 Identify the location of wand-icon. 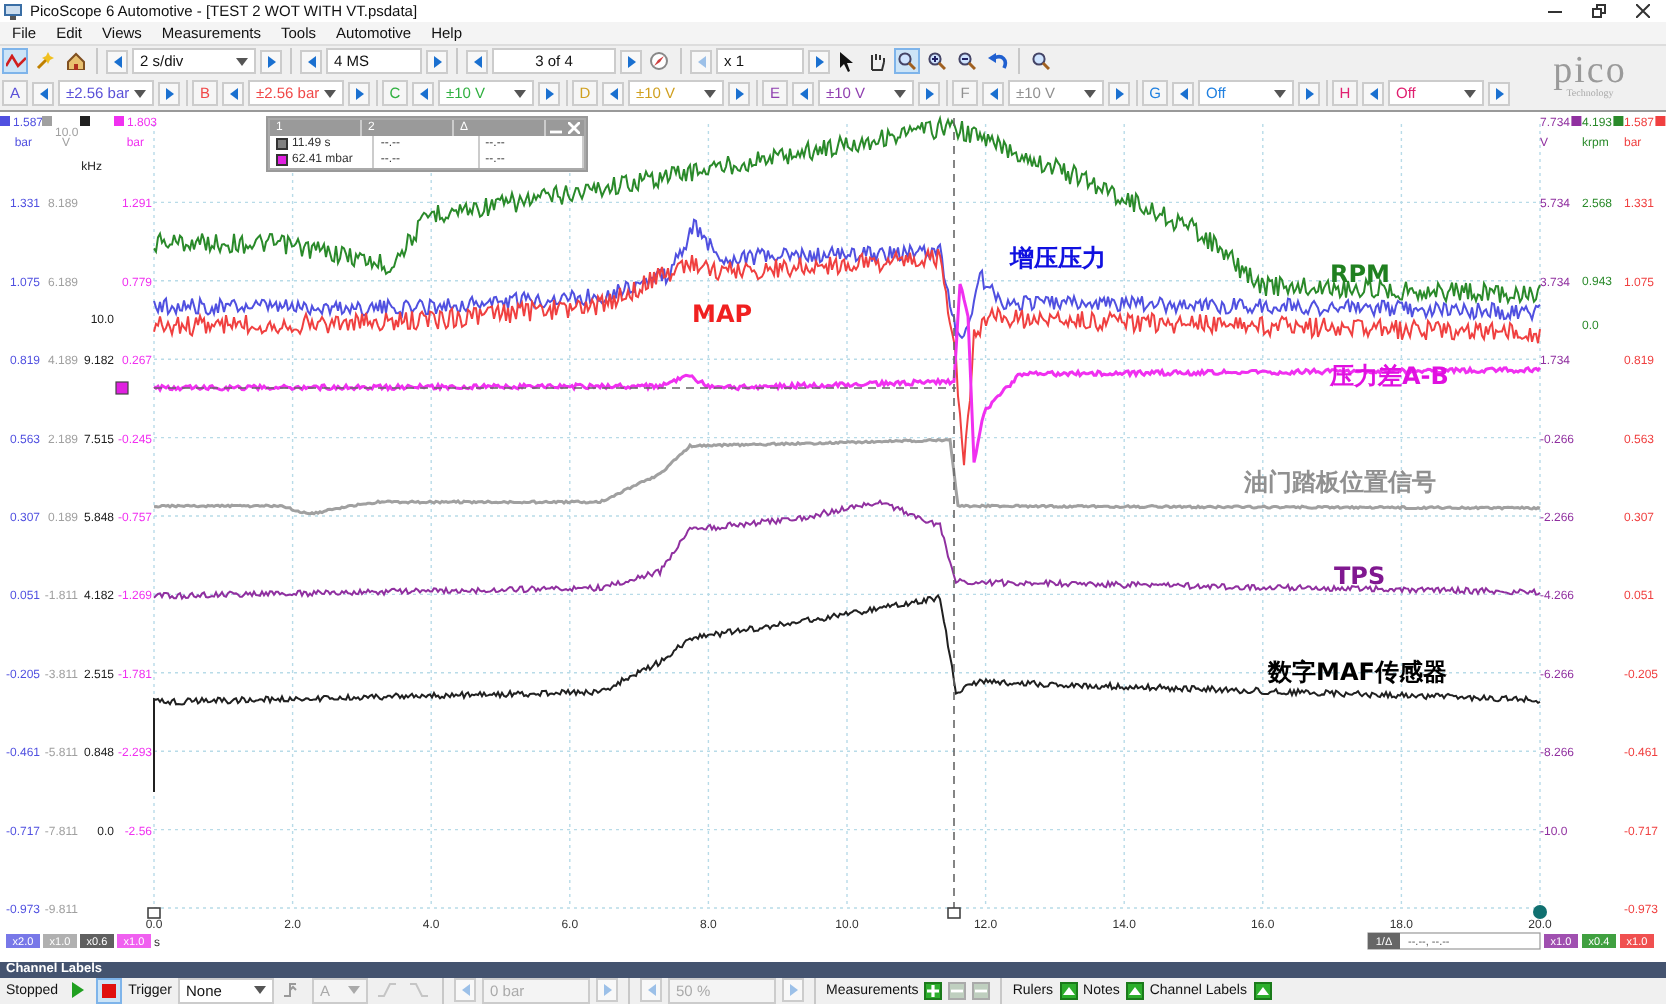
(45, 61).